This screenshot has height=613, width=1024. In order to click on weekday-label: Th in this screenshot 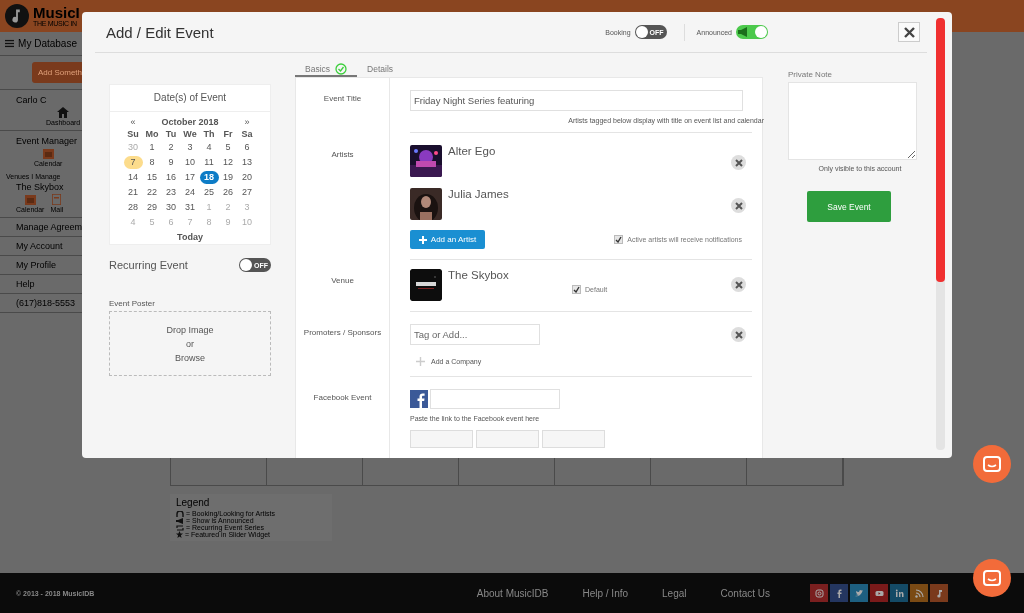, I will do `click(209, 134)`.